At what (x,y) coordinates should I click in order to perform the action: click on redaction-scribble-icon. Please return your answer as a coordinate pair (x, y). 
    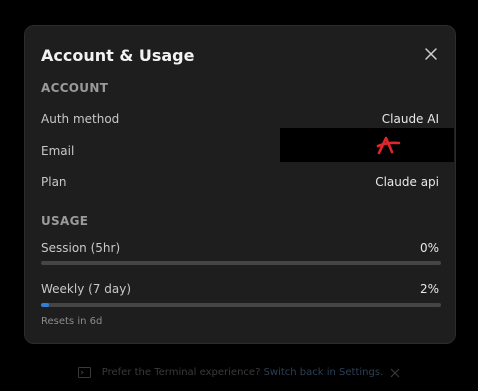
    Looking at the image, I should click on (388, 145).